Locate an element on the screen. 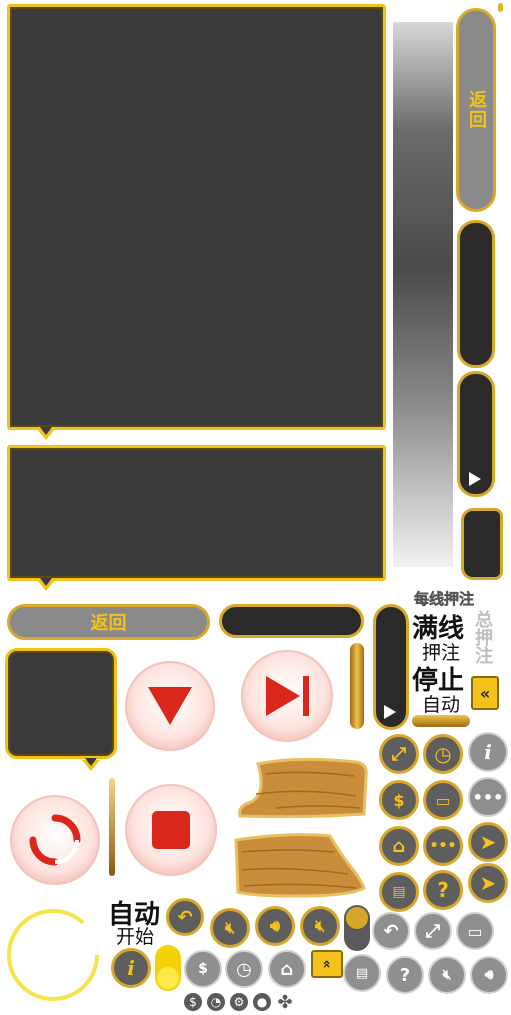  chat-button-gray: ▭ is located at coordinates (475, 931).